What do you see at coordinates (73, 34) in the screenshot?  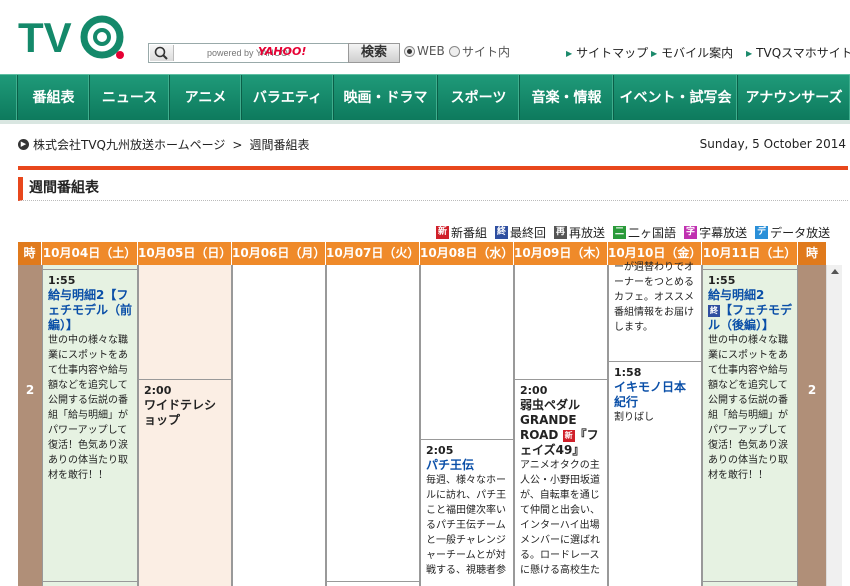 I see `tvq-logo: TV` at bounding box center [73, 34].